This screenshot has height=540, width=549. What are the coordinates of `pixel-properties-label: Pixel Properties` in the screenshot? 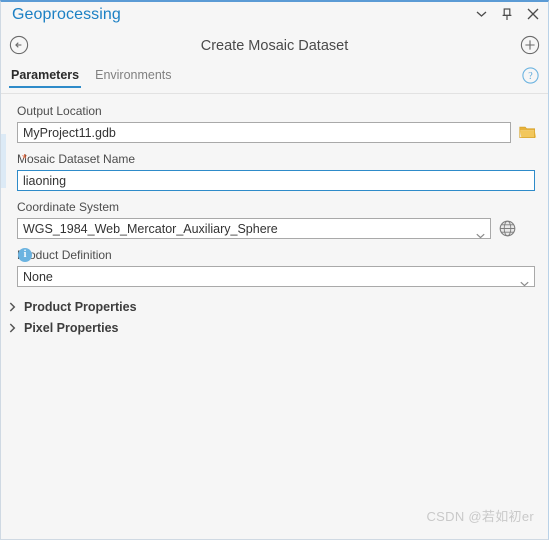 It's located at (71, 327).